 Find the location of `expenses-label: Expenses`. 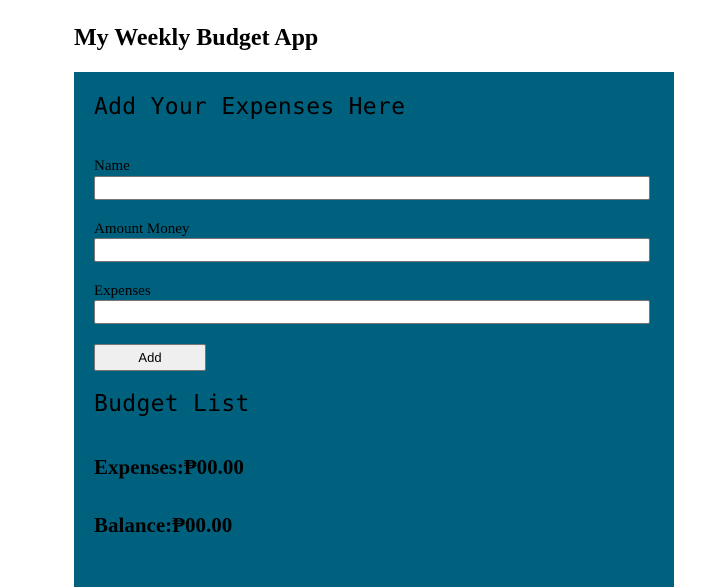

expenses-label: Expenses is located at coordinates (122, 291).